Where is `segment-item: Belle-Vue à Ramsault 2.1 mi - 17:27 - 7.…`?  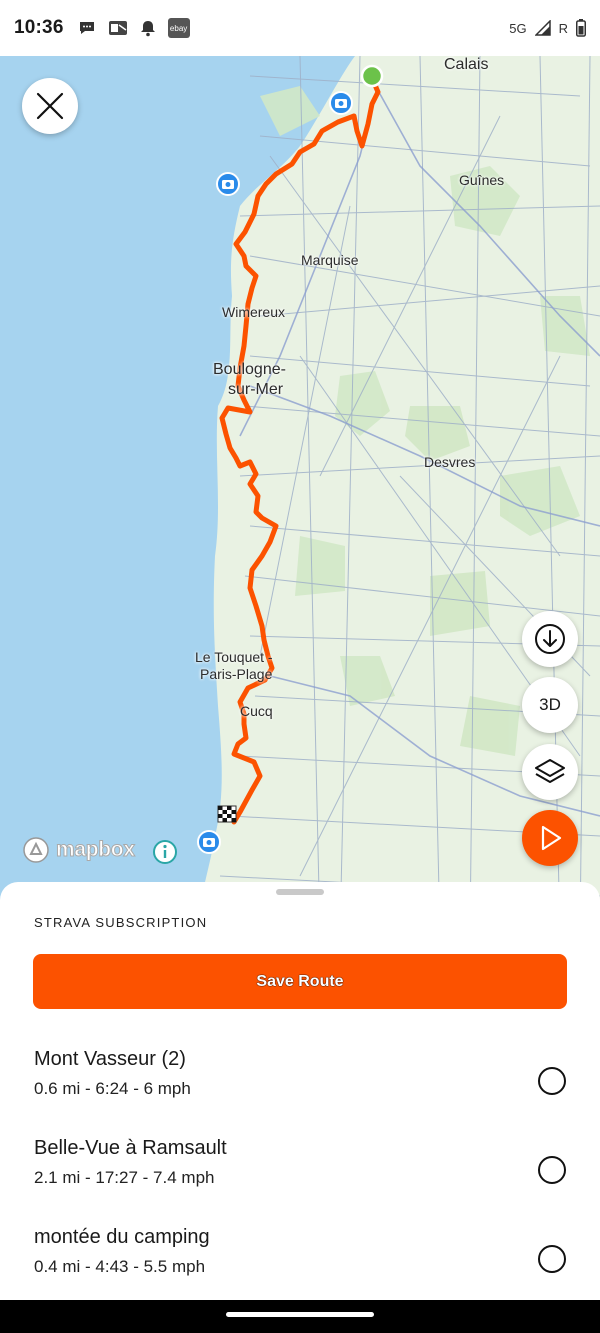
segment-item: Belle-Vue à Ramsault 2.1 mi - 17:27 - 7.… is located at coordinates (304, 1172).